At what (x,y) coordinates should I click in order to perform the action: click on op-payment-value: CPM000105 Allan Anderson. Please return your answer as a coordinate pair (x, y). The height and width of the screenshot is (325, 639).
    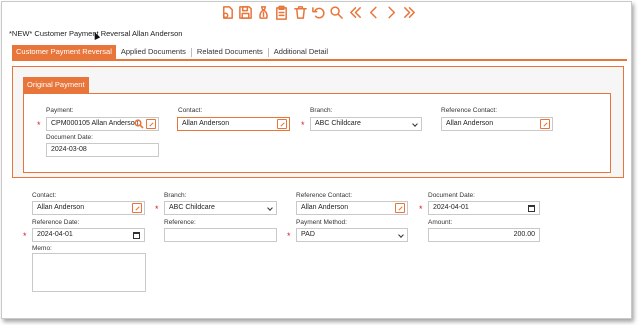
    Looking at the image, I should click on (95, 123).